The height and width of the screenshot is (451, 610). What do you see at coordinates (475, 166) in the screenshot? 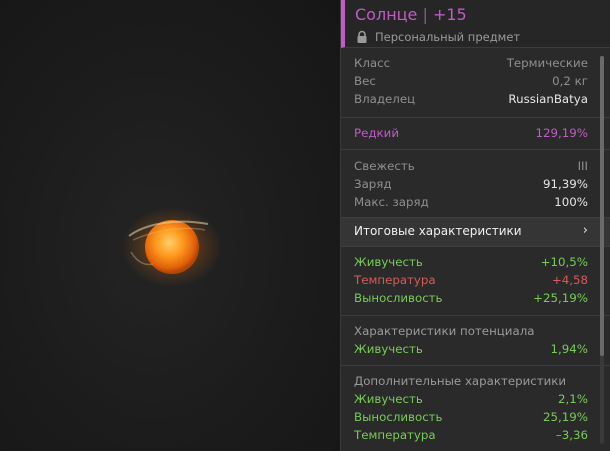
I see `condition-row: Свежесть III` at bounding box center [475, 166].